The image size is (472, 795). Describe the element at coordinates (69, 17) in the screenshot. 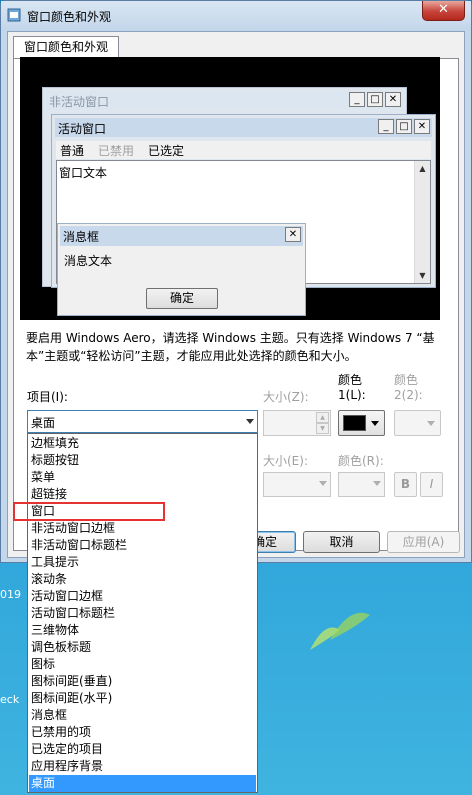

I see `window-title: 窗口颜色和外观` at that location.